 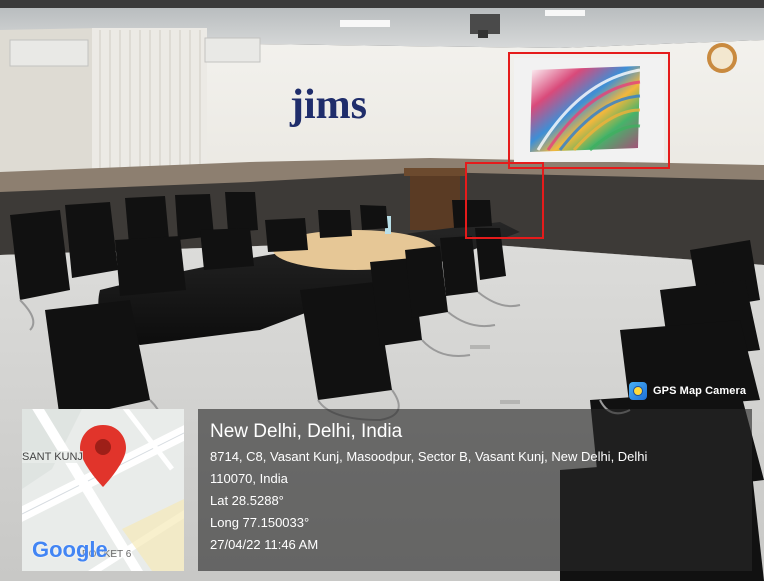 What do you see at coordinates (638, 391) in the screenshot?
I see `gps-camera-icon` at bounding box center [638, 391].